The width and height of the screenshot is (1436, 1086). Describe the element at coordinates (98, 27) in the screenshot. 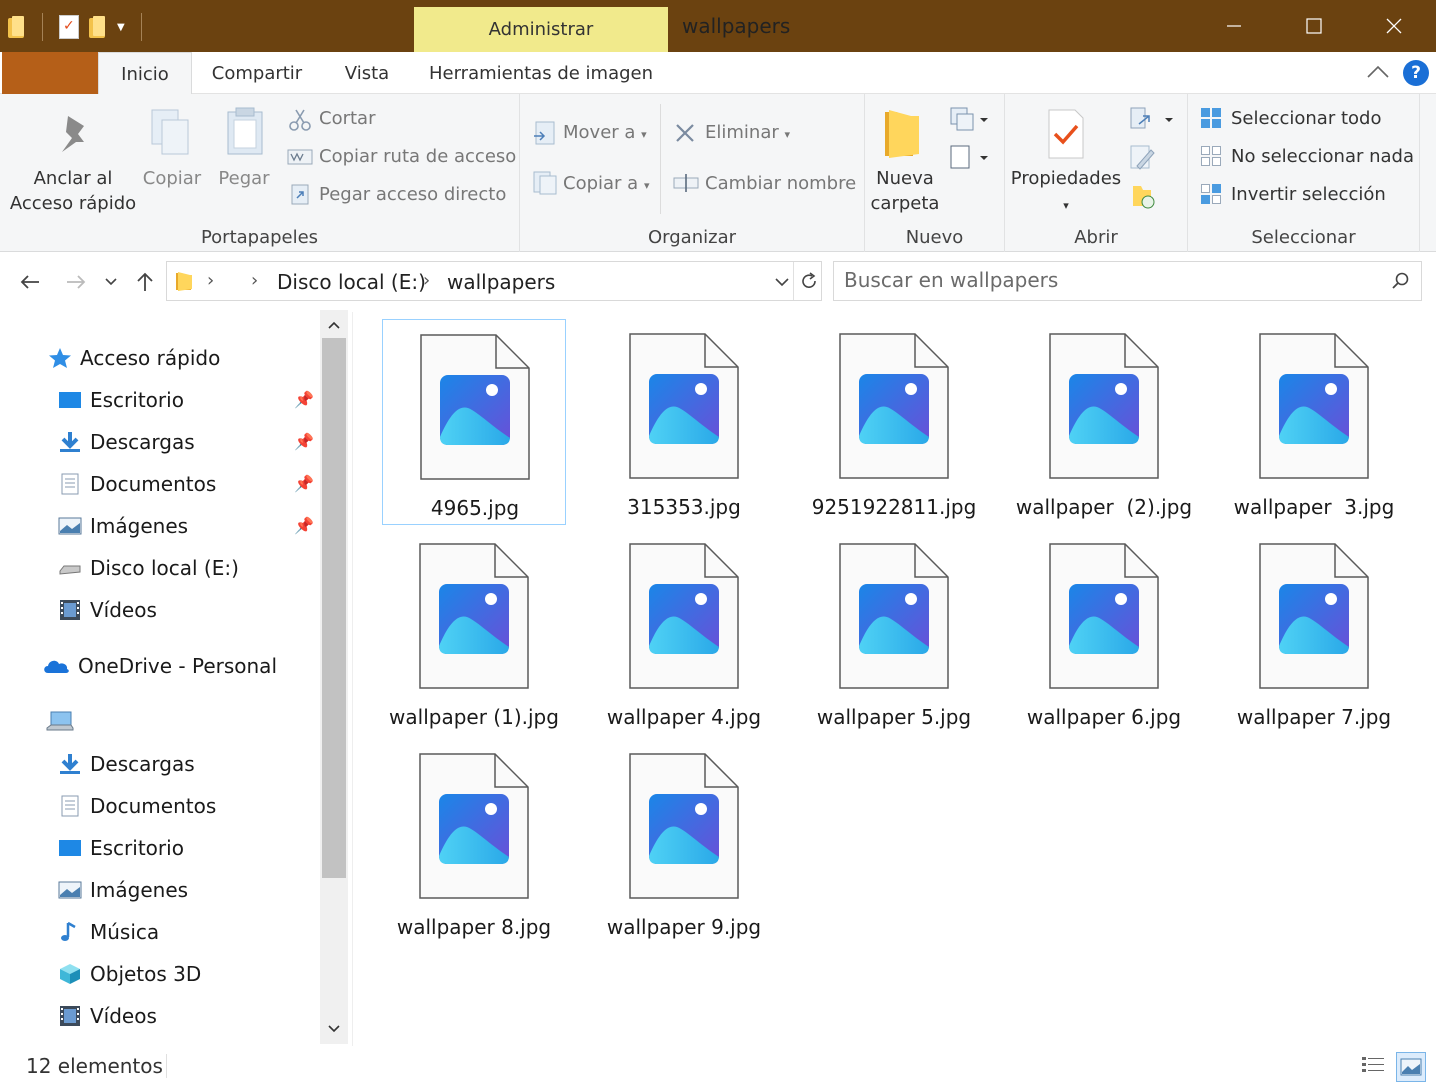

I see `new-folder-icon` at that location.